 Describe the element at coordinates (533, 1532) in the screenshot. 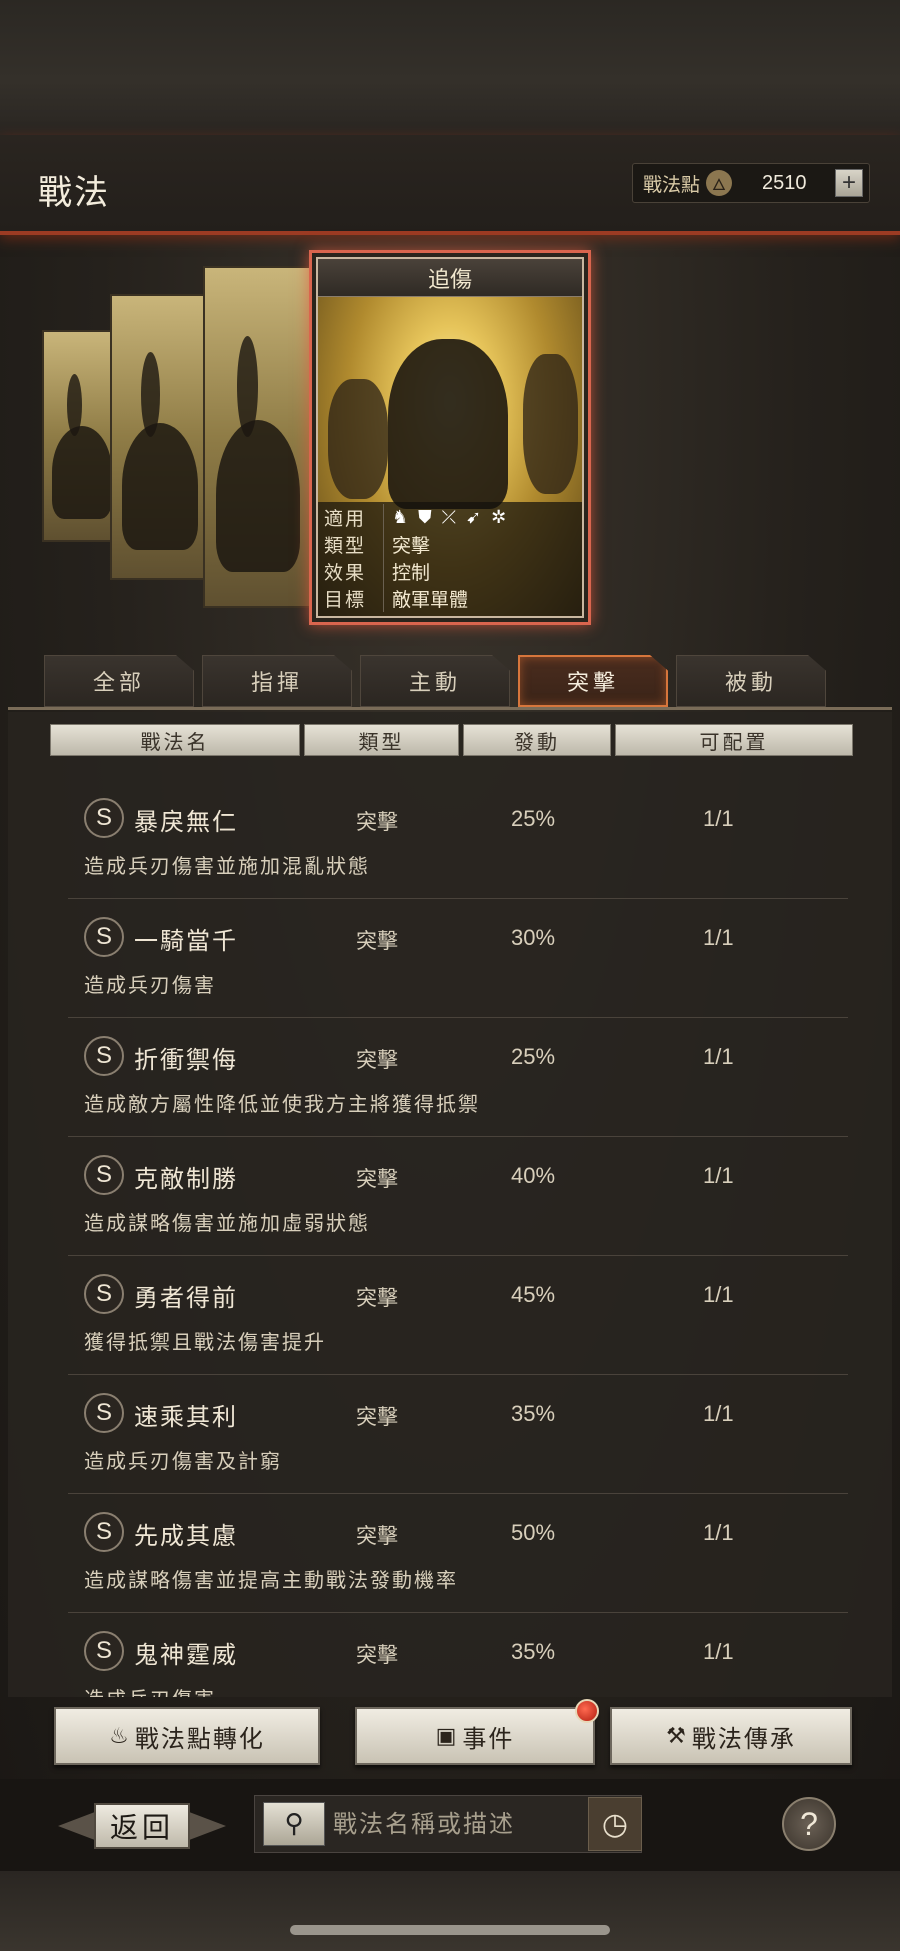

I see `tactic-rate: 50%` at that location.